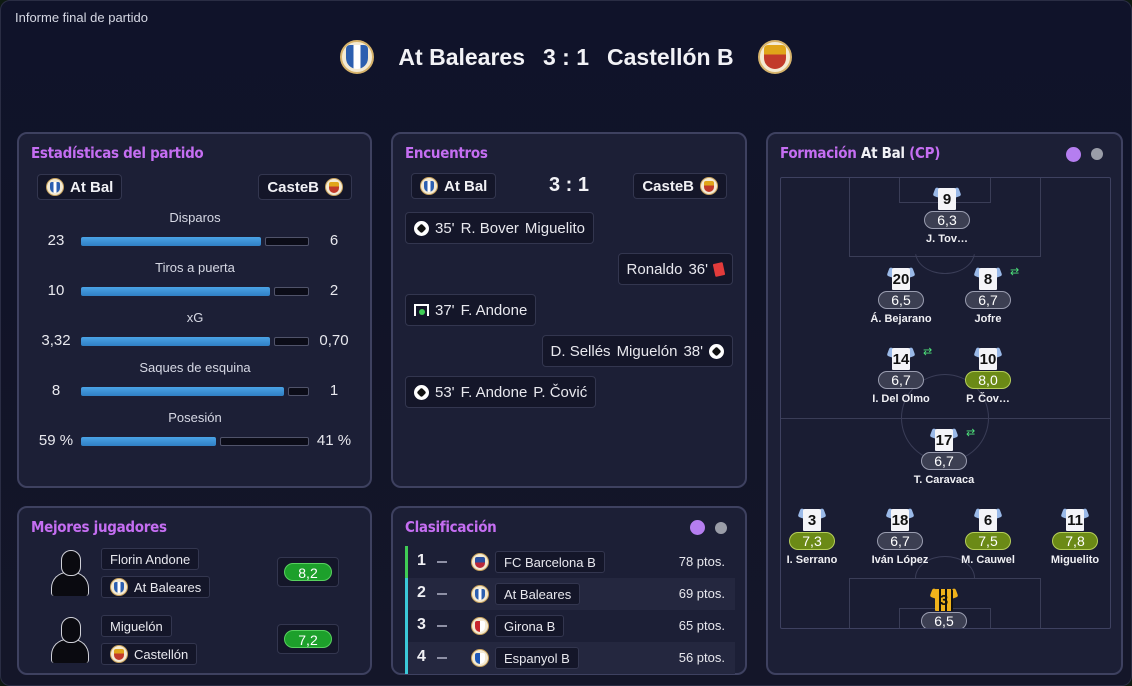  Describe the element at coordinates (947, 199) in the screenshot. I see `shirt-icon: 9` at that location.